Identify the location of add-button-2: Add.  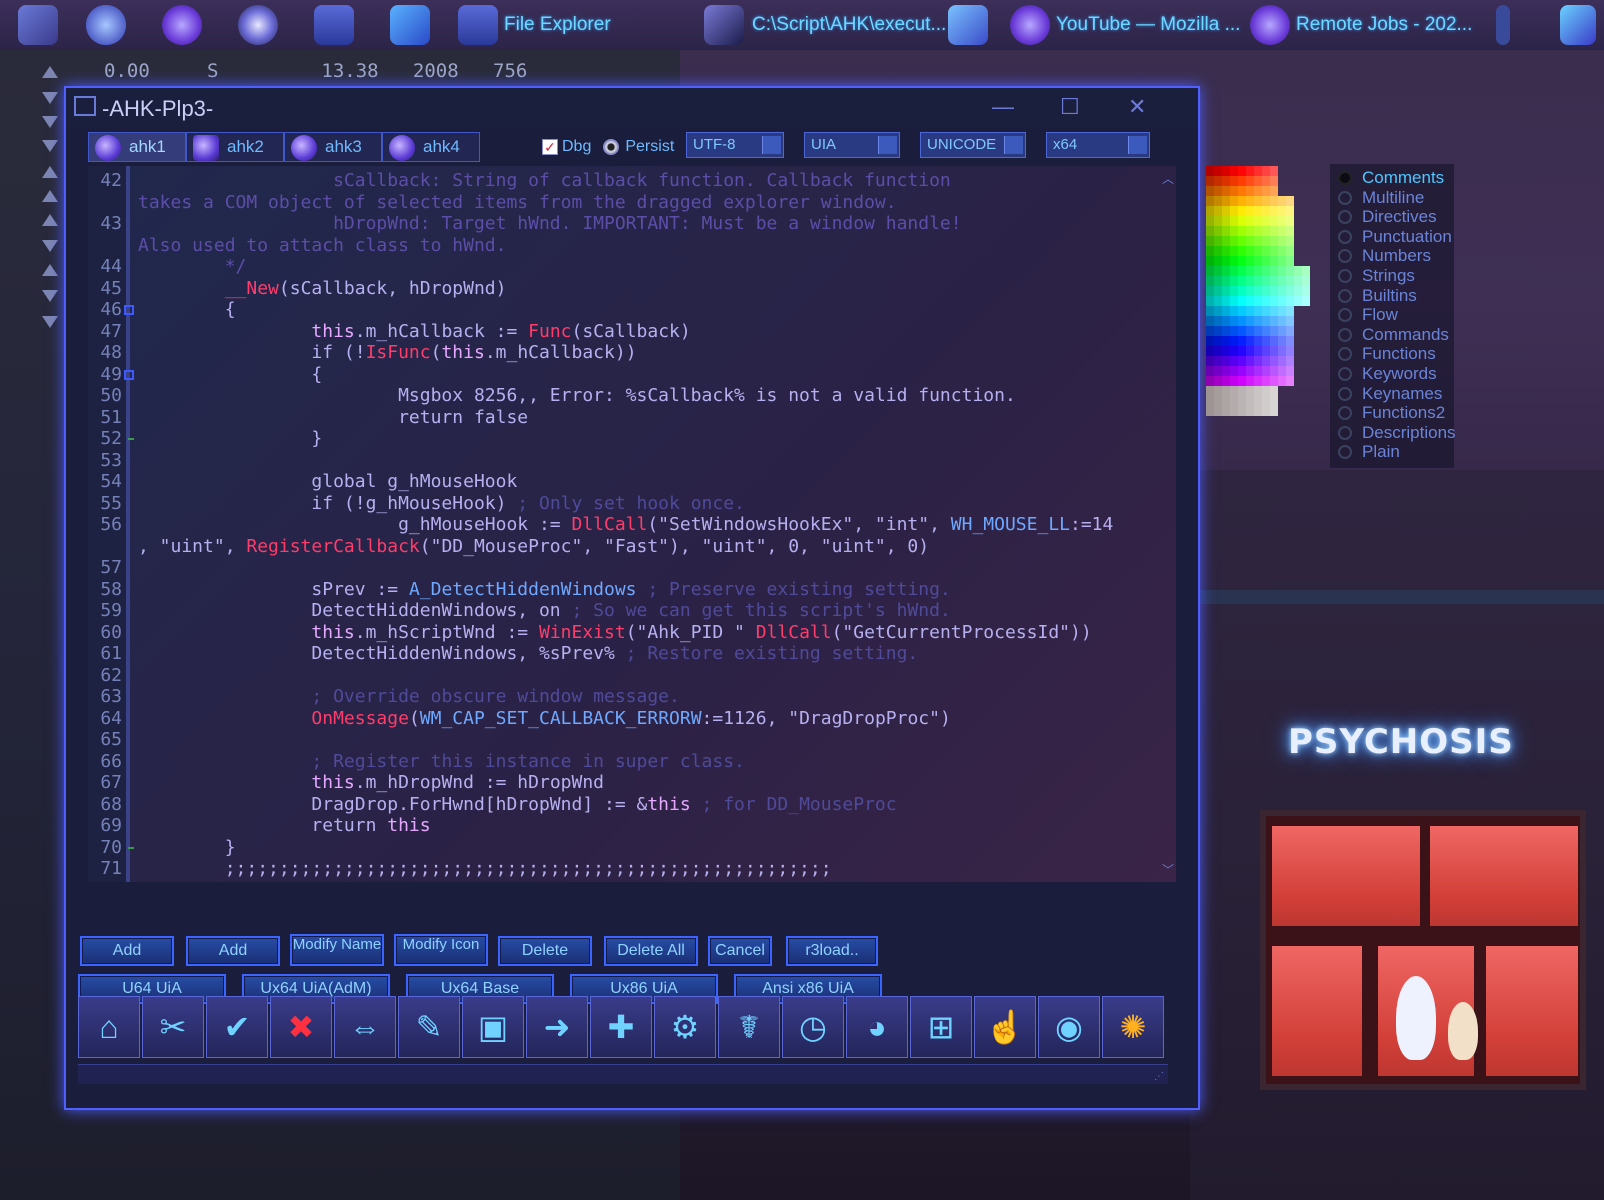
(233, 951).